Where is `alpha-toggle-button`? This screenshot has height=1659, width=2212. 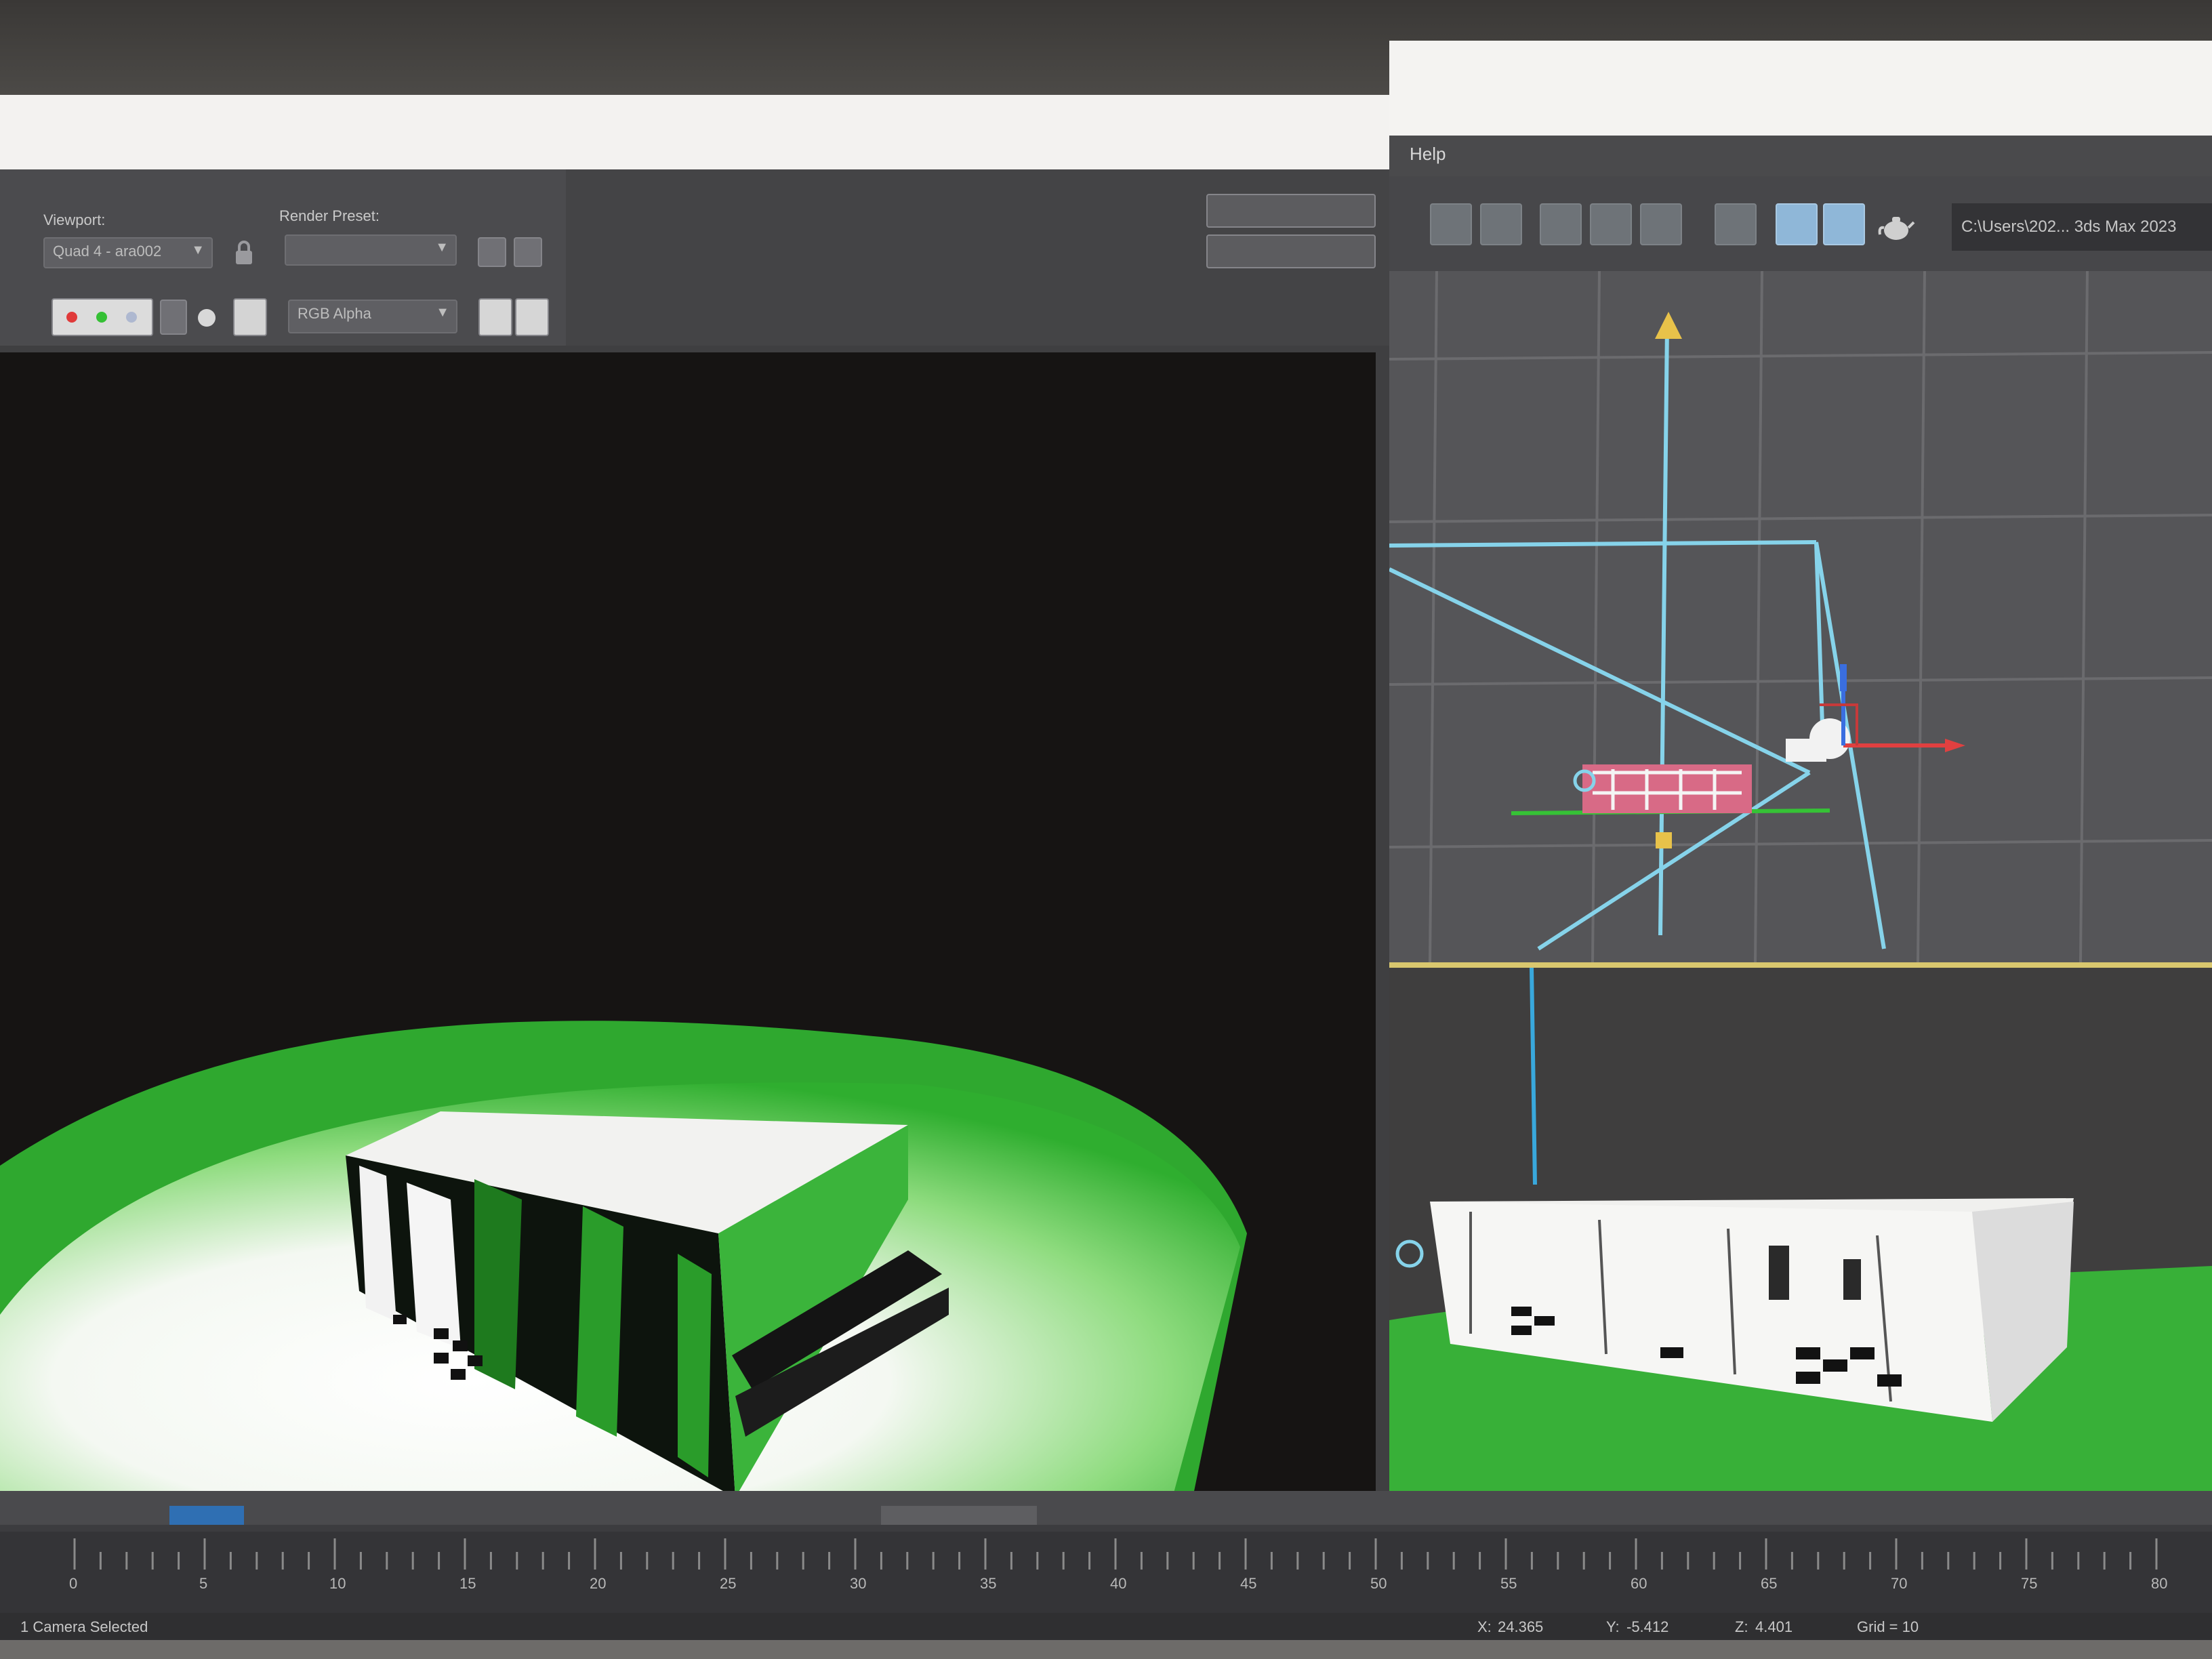 alpha-toggle-button is located at coordinates (173, 317).